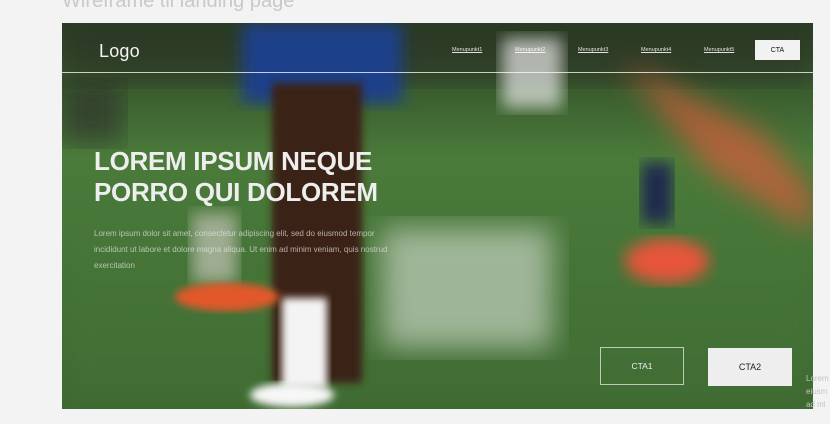 This screenshot has height=424, width=830. What do you see at coordinates (817, 378) in the screenshot?
I see `adjacent-text-line-1: Lorem` at bounding box center [817, 378].